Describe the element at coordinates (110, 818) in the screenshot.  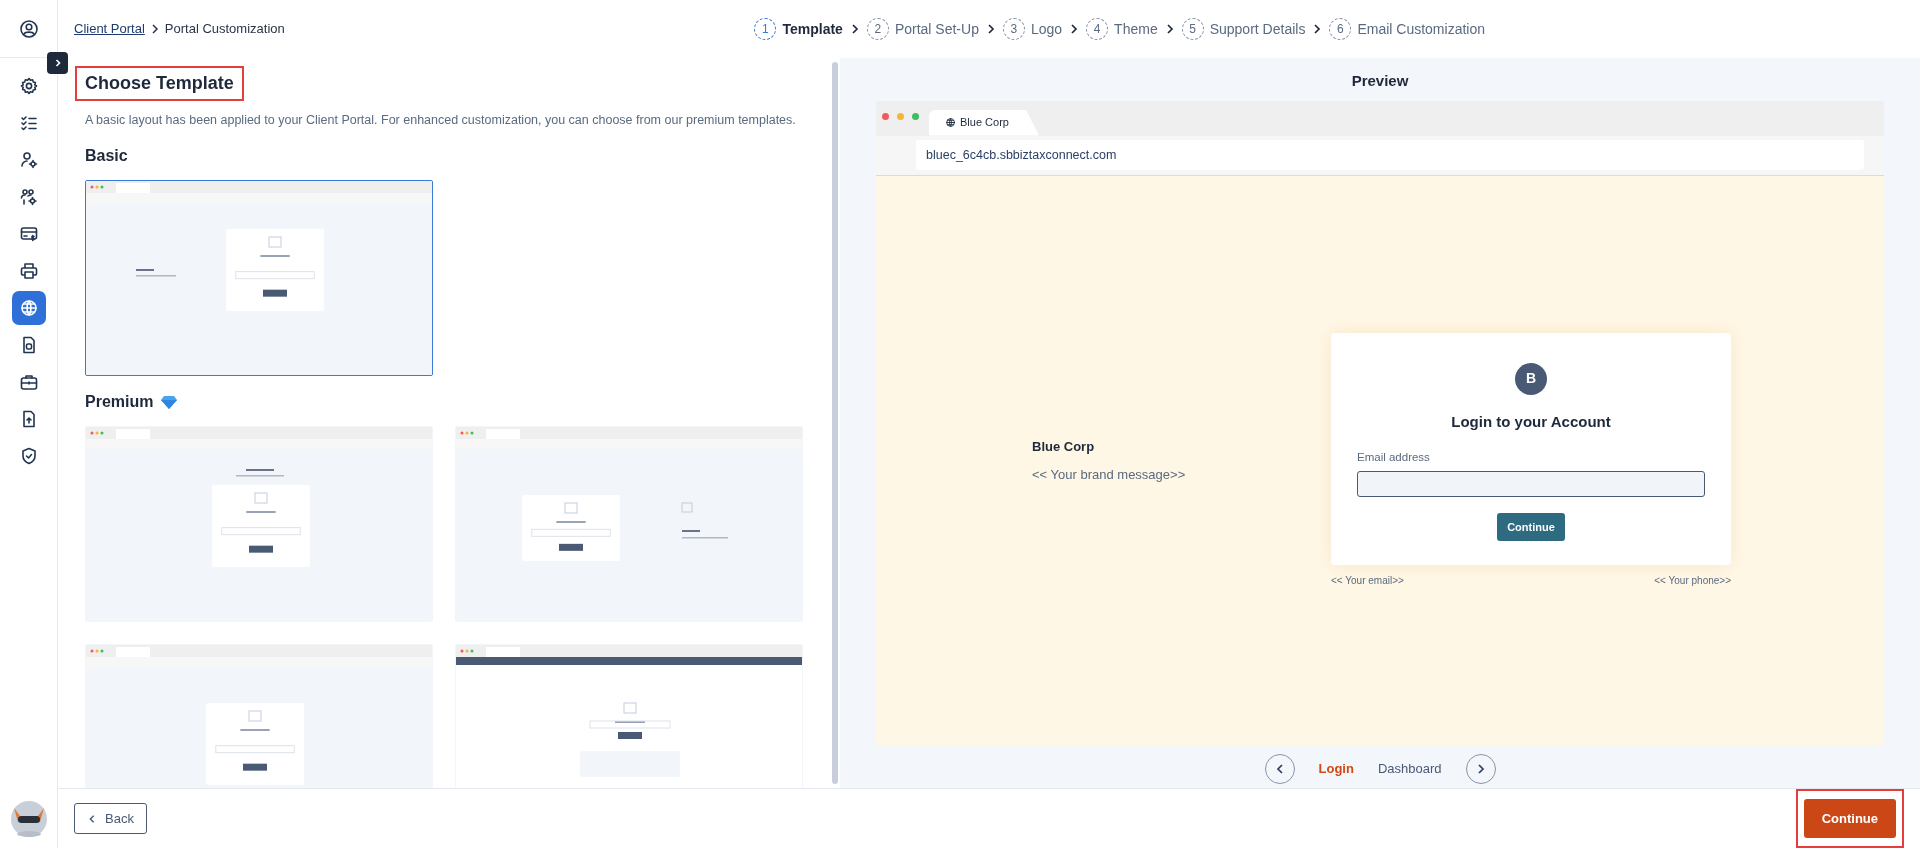
I see `back-button: Back` at that location.